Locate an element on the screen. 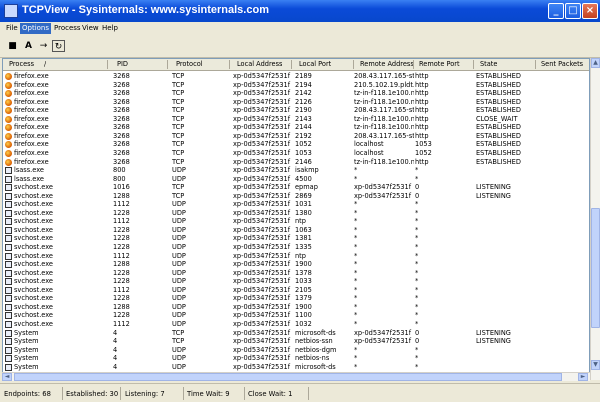  cell-process: svchost.exe is located at coordinates (33, 247).